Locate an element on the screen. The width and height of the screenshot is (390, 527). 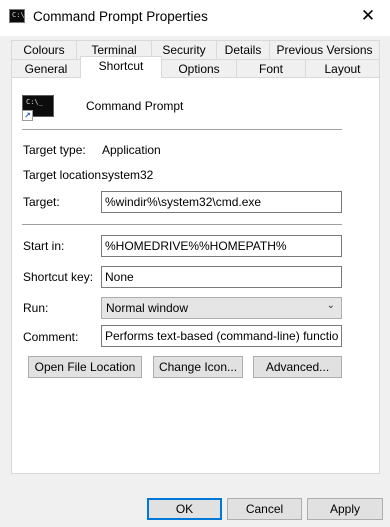
start-in-field is located at coordinates (221, 246).